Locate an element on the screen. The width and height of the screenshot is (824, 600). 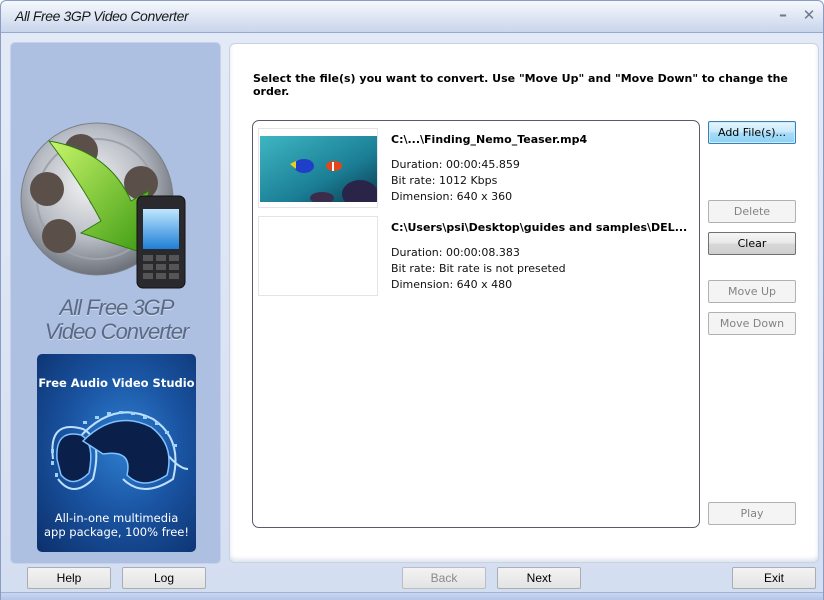
delete-button: Delete is located at coordinates (752, 211).